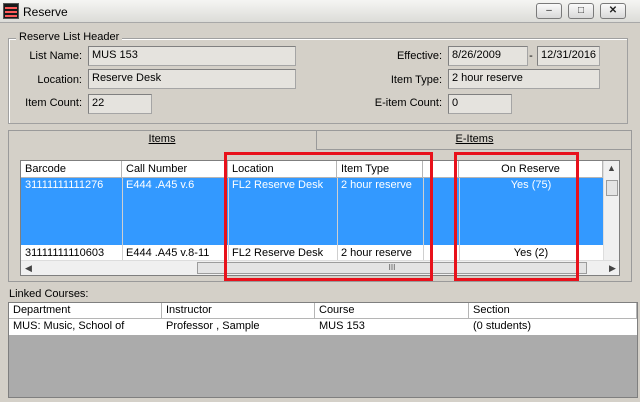  I want to click on location-label: Location:, so click(59, 80).